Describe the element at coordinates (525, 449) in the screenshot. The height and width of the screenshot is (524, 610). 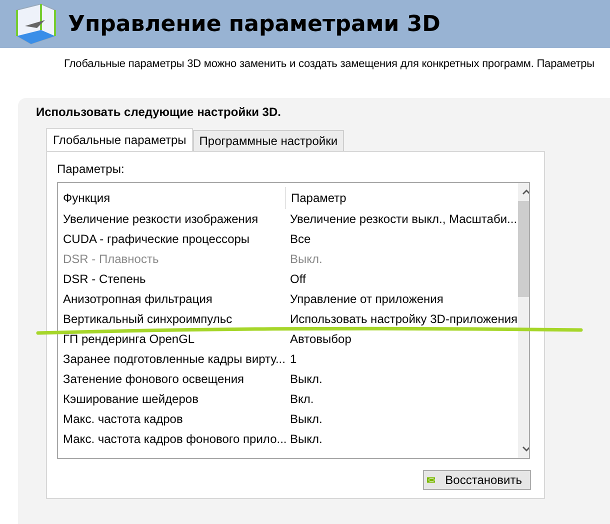
I see `scroll-down-icon` at that location.